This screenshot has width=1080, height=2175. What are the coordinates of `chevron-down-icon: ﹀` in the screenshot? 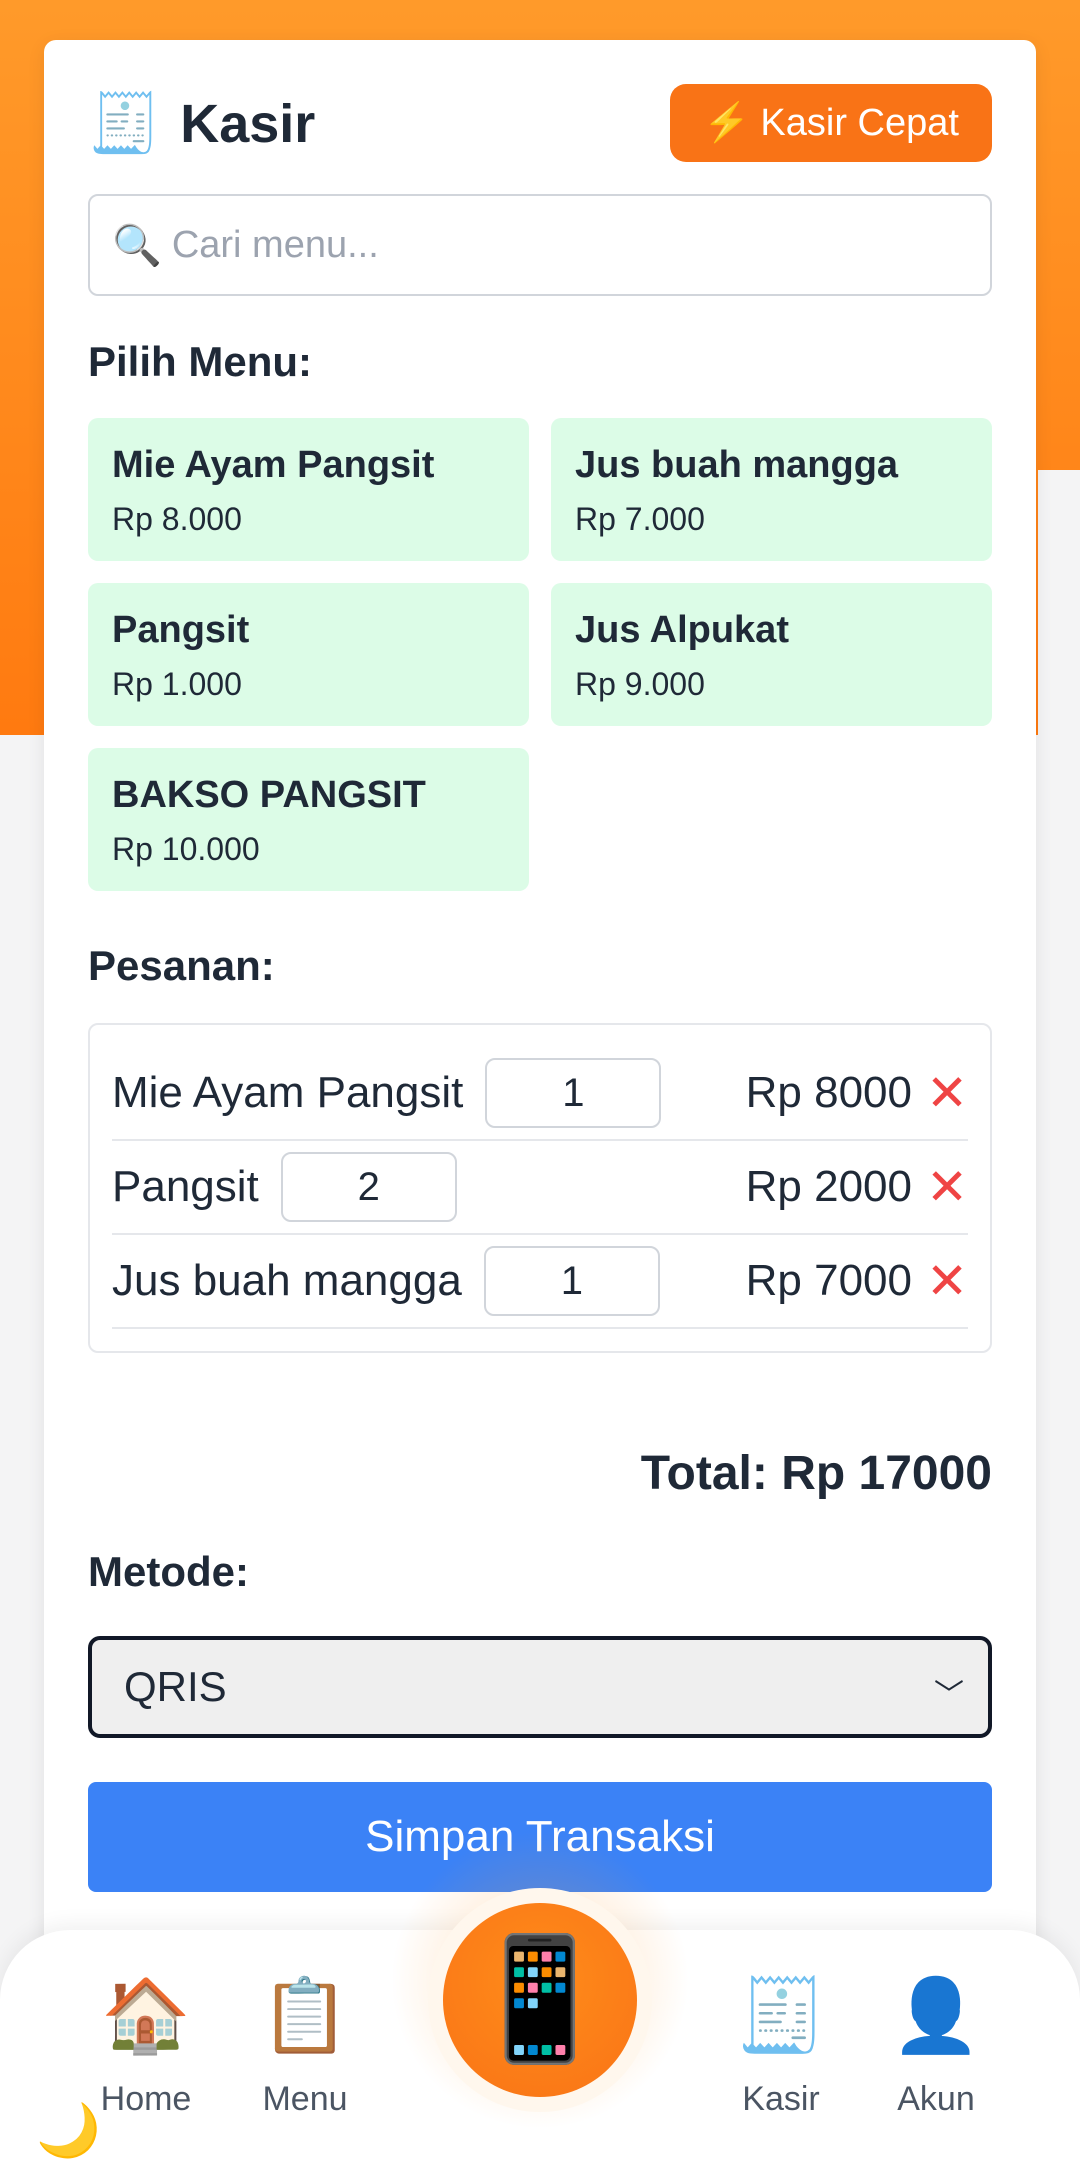 It's located at (949, 1695).